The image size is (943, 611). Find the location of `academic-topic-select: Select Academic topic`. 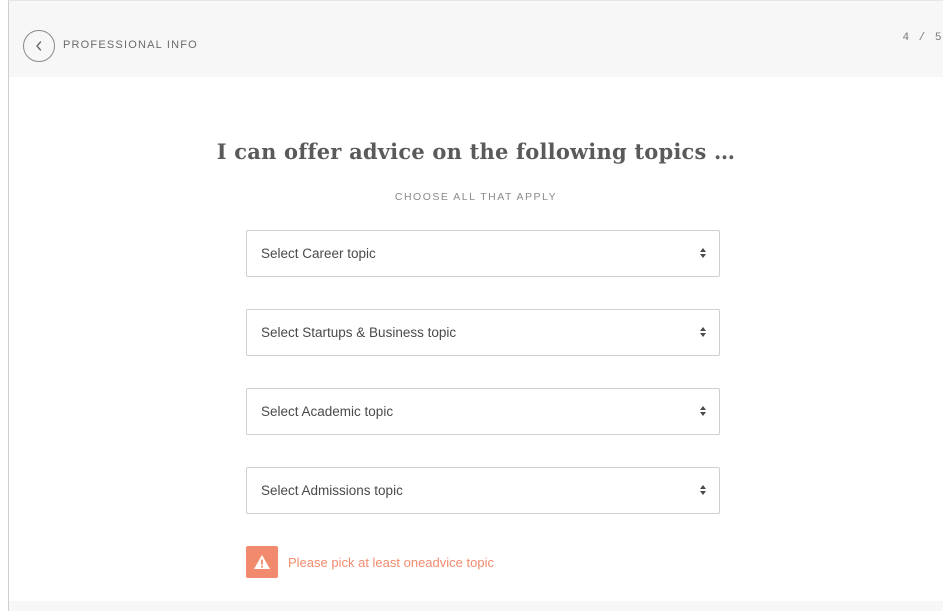

academic-topic-select: Select Academic topic is located at coordinates (483, 411).